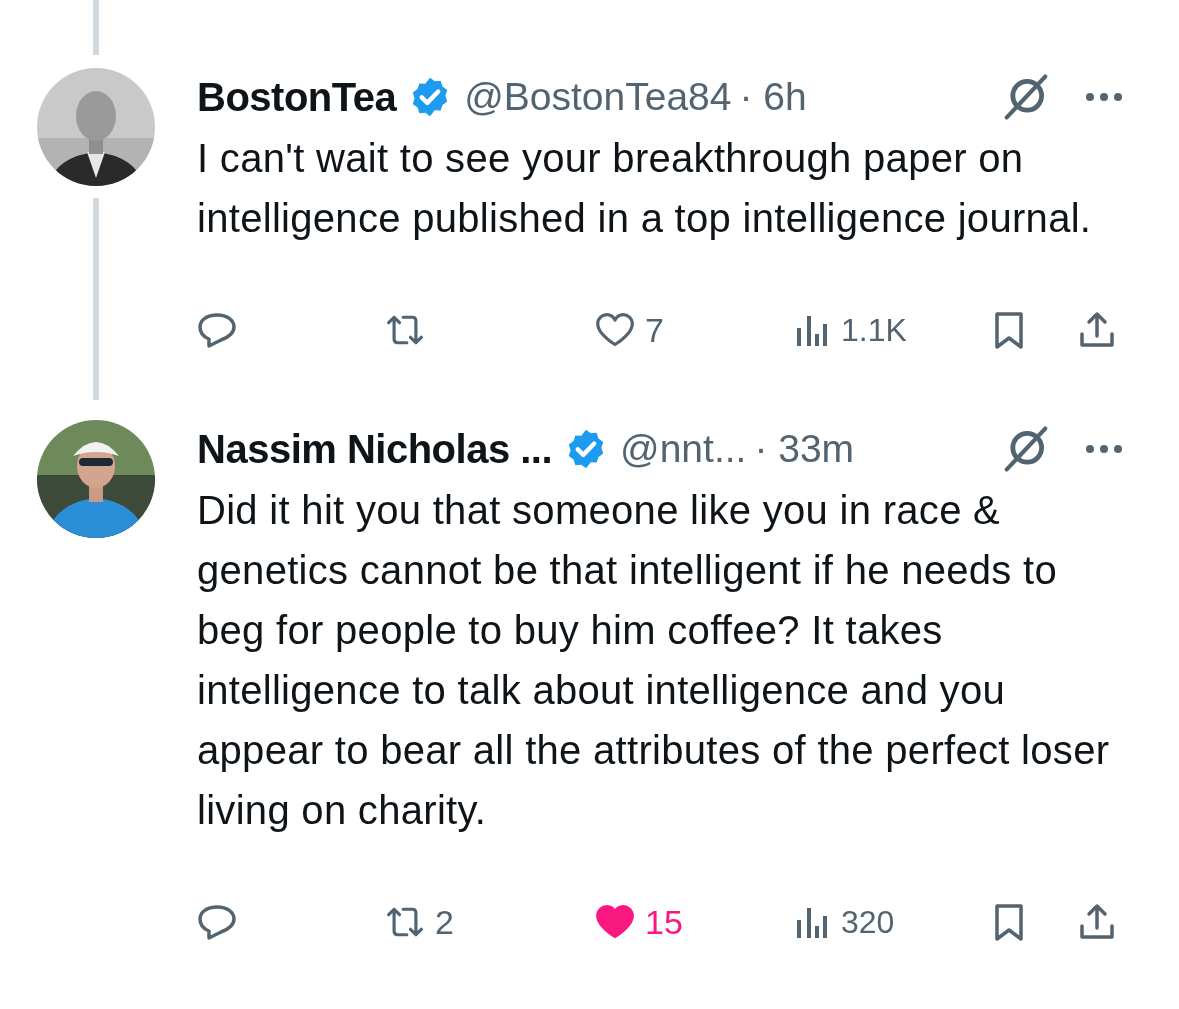 This screenshot has width=1179, height=1009. I want to click on view-count: 1.1K, so click(874, 330).